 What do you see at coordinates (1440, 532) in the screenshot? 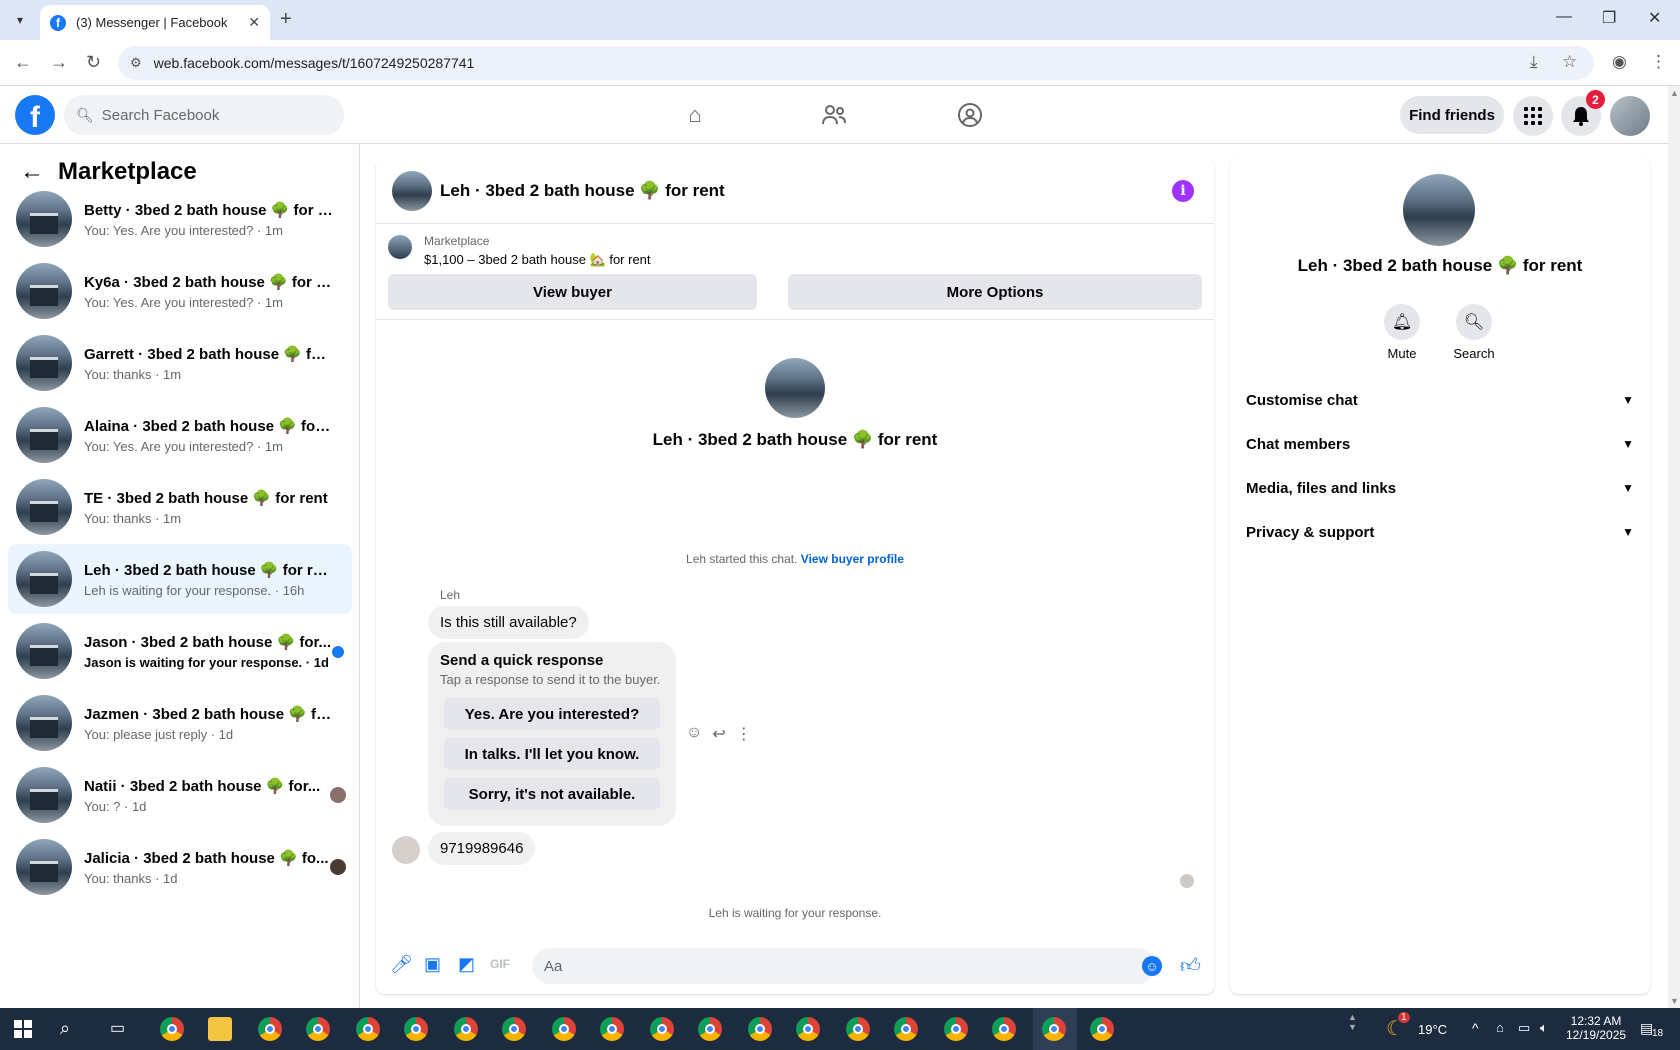
I see `privacy-support-section: Privacy & support ▼` at bounding box center [1440, 532].